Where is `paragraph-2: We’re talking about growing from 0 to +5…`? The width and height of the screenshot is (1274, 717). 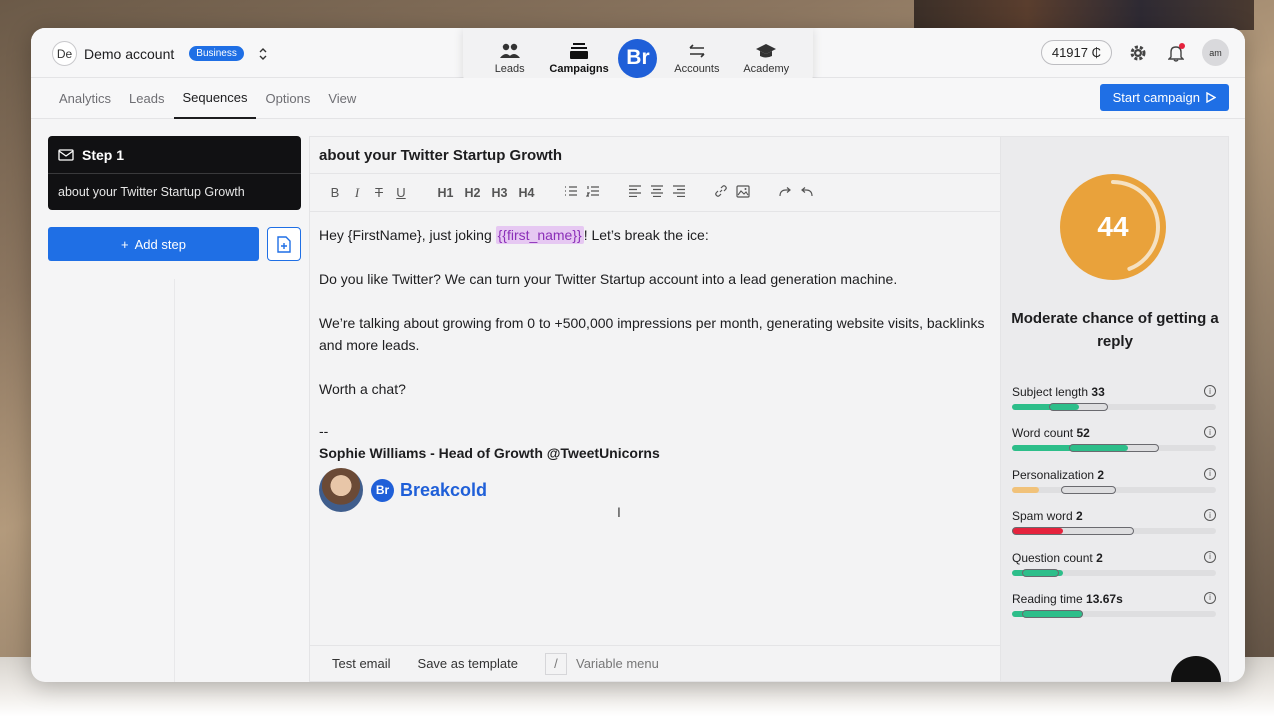
paragraph-2: We’re talking about growing from 0 to +5… is located at coordinates (652, 334).